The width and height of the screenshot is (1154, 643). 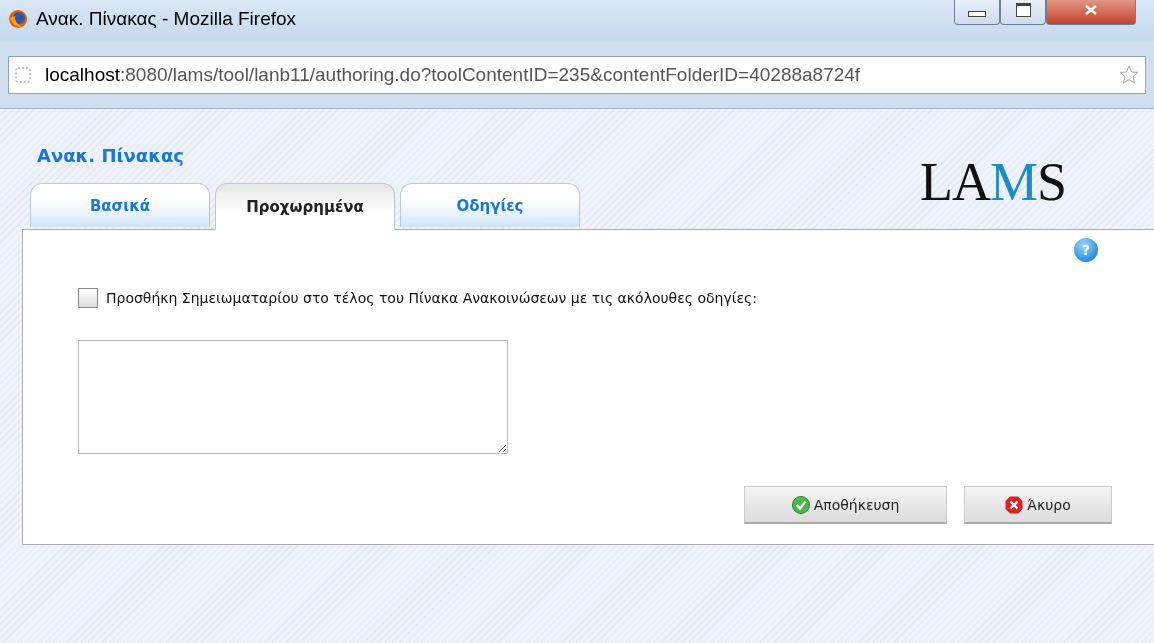 I want to click on close-octagon-icon, so click(x=1014, y=504).